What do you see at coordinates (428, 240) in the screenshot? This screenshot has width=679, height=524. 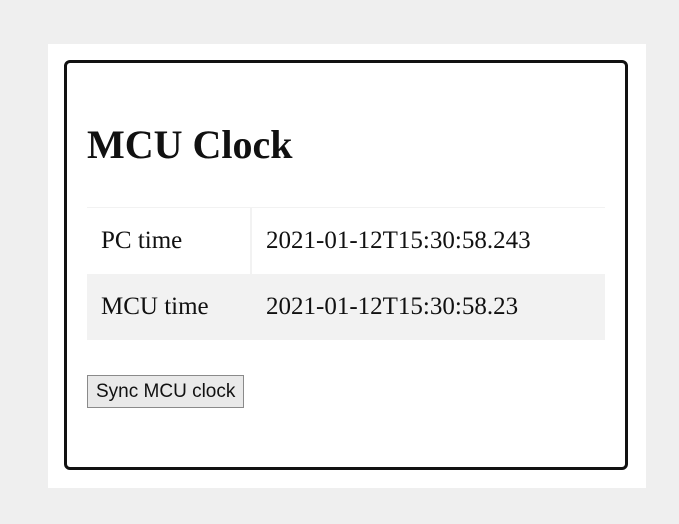 I see `pc-time-value: 2021-01-12T15:30:58.243` at bounding box center [428, 240].